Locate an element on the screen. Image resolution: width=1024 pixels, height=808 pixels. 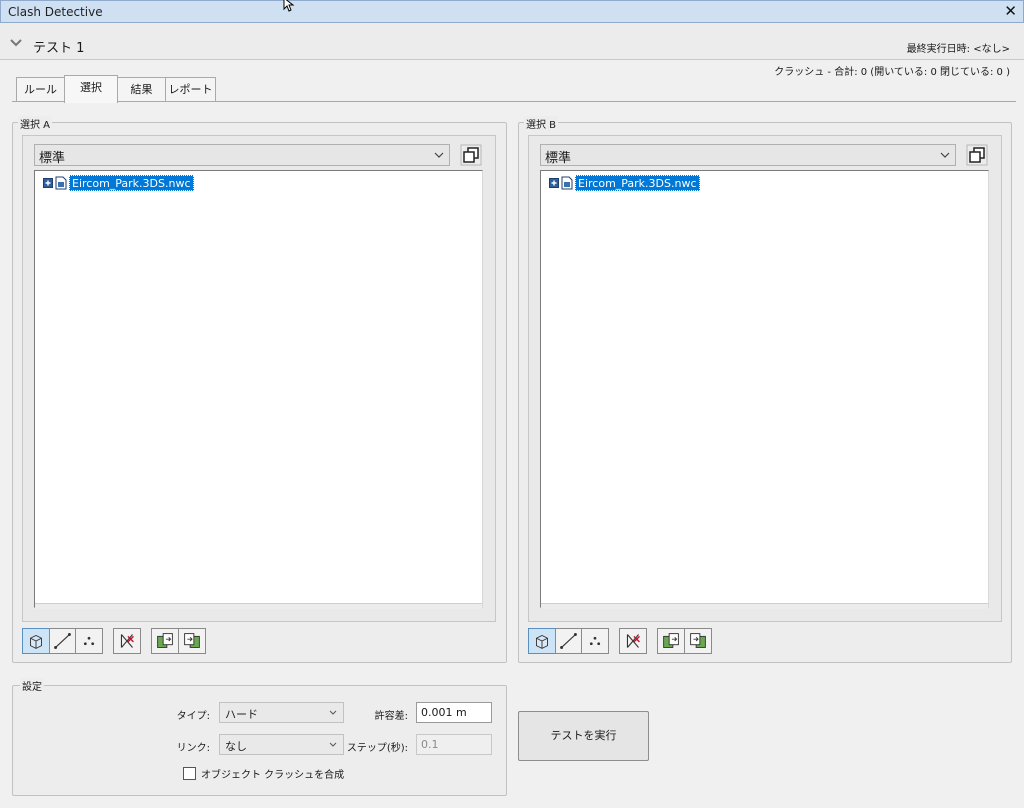
link-value: なし is located at coordinates (236, 746).